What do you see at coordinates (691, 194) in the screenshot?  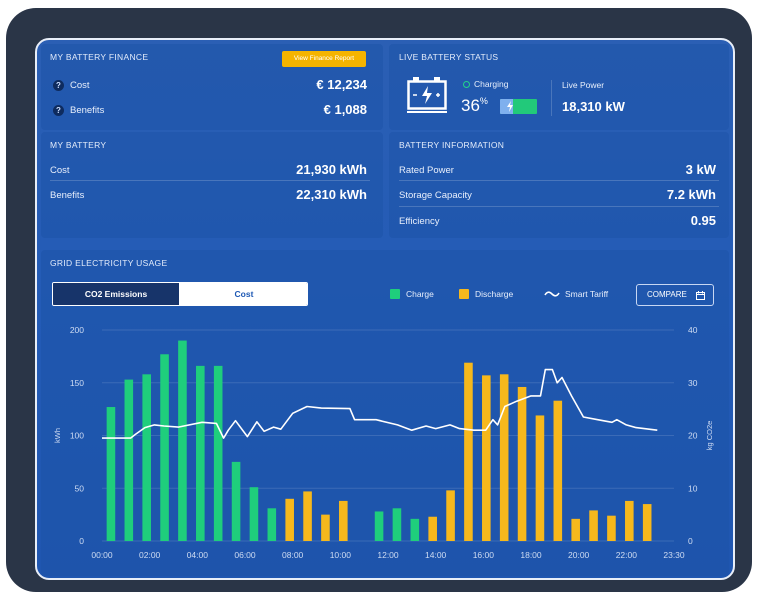 I see `storage-capacity-value: 7.2 kWh` at bounding box center [691, 194].